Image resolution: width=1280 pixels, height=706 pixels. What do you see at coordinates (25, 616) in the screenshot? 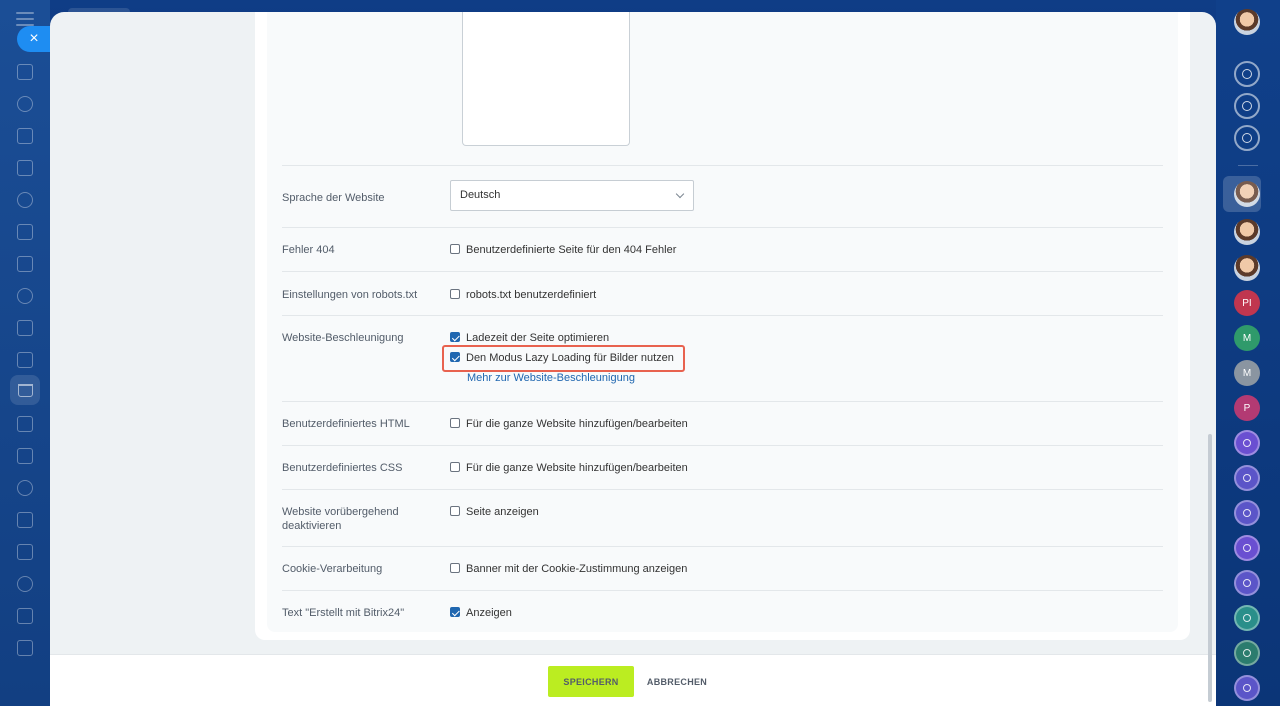
I see `smile-icon` at bounding box center [25, 616].